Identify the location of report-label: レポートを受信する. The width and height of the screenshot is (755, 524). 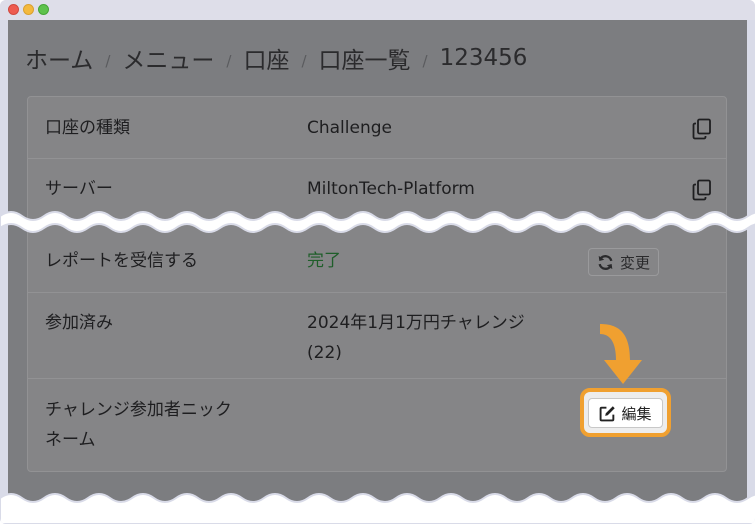
(121, 261).